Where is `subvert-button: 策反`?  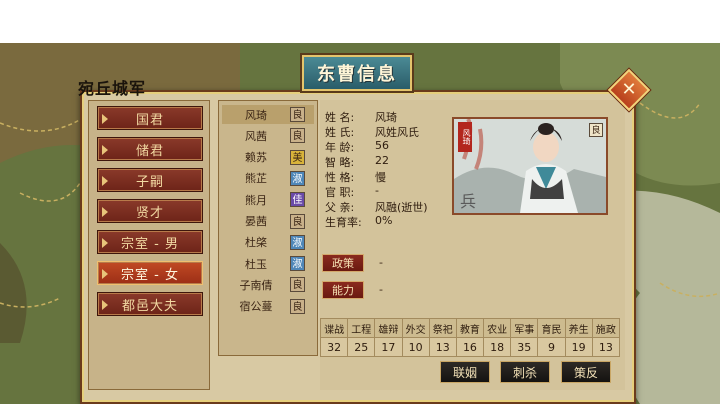
subvert-button: 策反 is located at coordinates (586, 372).